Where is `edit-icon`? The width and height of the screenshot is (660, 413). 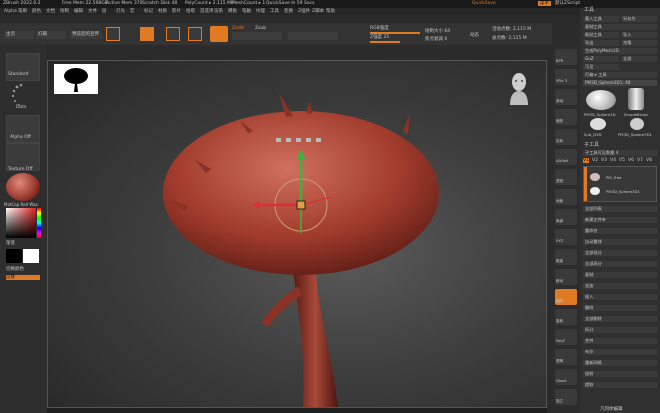
edit-icon is located at coordinates (113, 34).